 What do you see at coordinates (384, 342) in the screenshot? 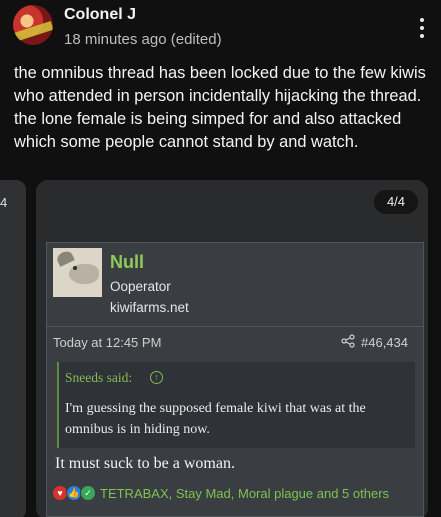
I see `post-number: #46,434` at bounding box center [384, 342].